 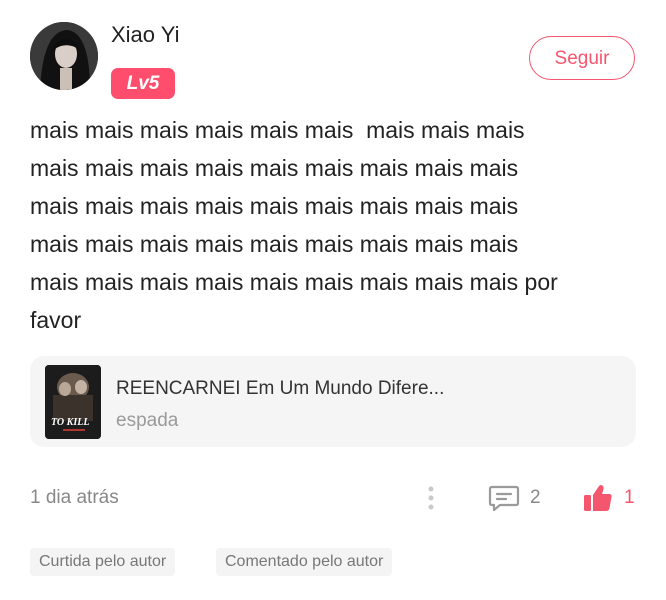 I want to click on follow-button: Seguir, so click(x=582, y=58).